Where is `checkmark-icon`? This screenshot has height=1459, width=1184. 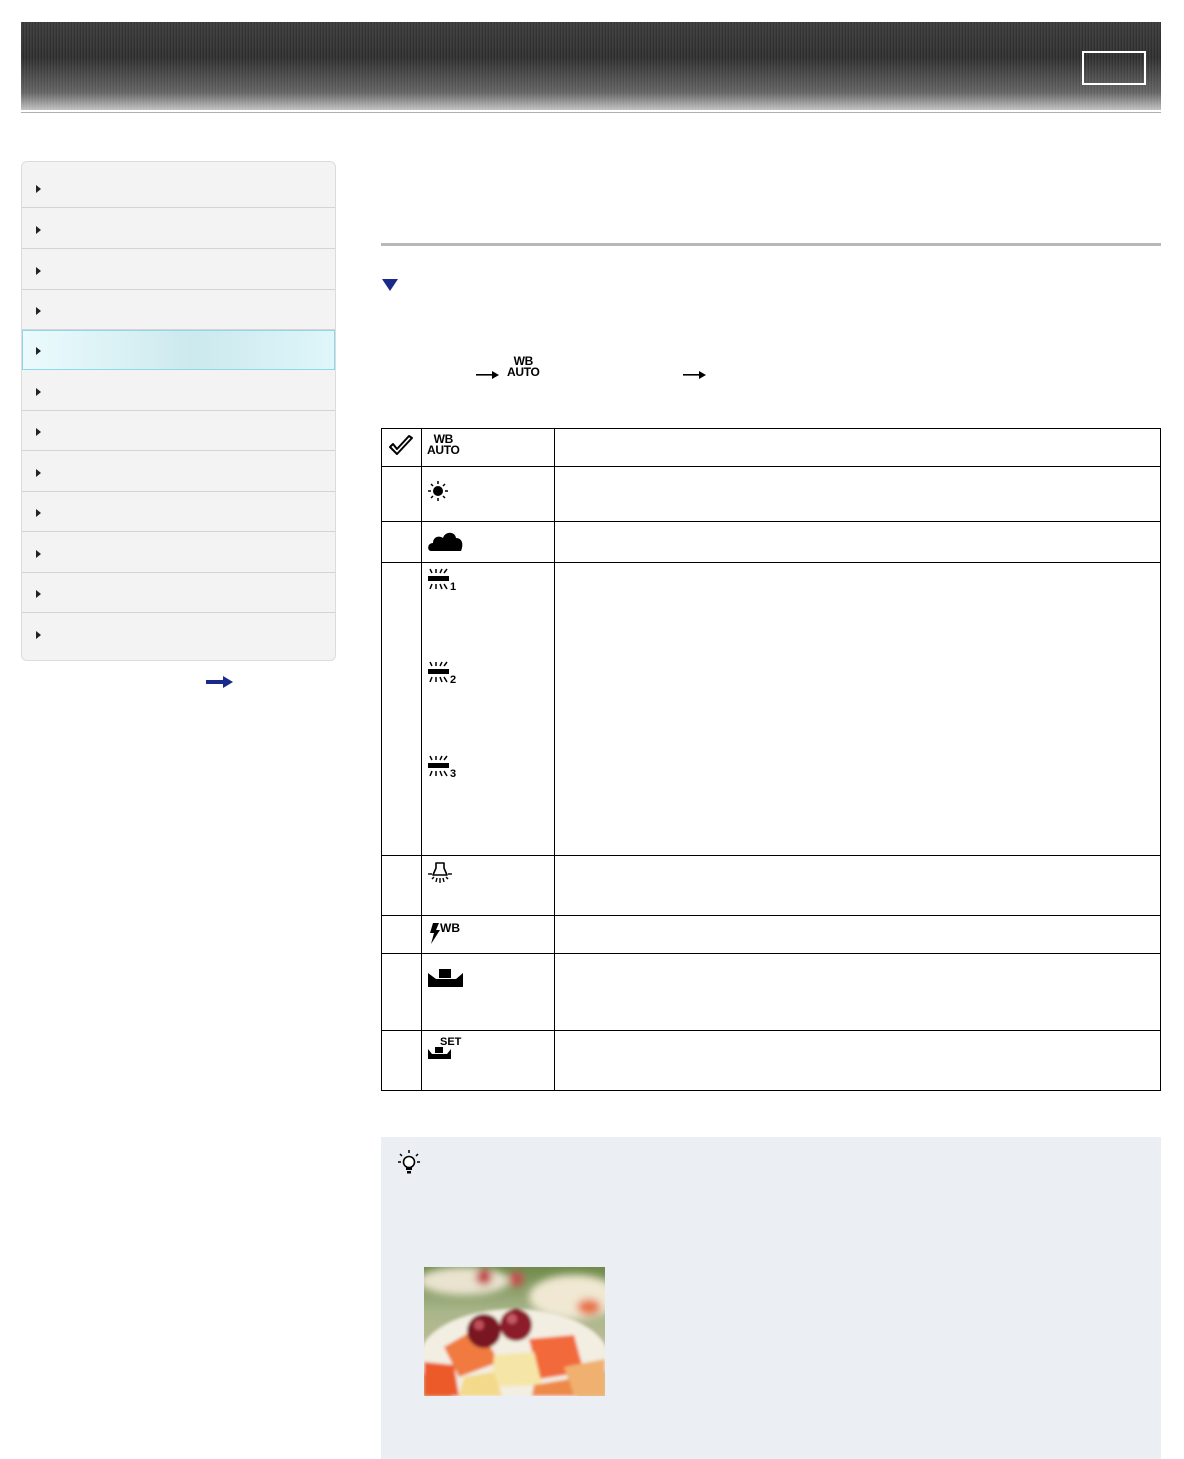 checkmark-icon is located at coordinates (401, 445).